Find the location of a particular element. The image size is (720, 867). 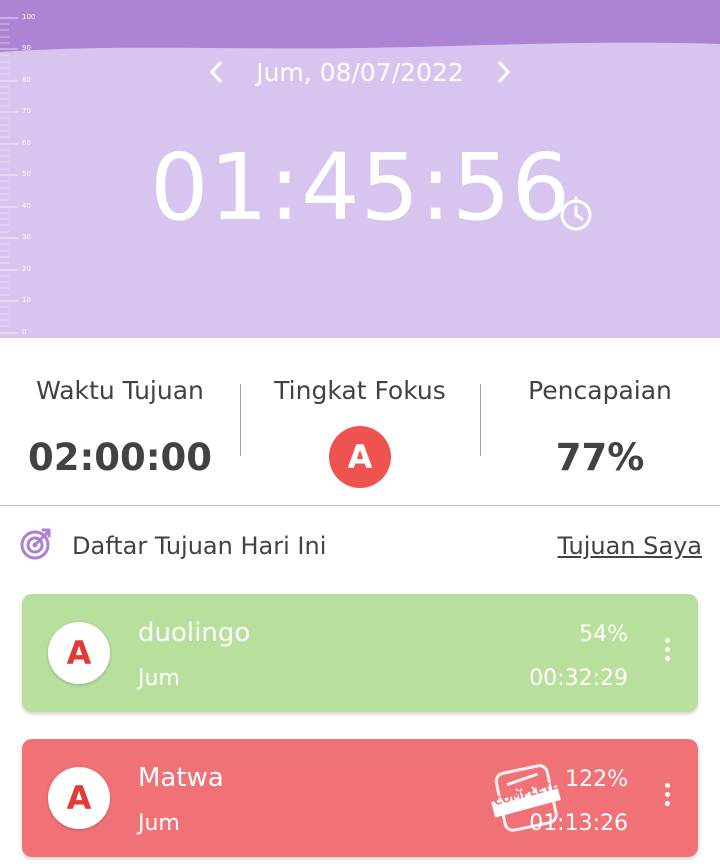

ruler-label: 20 is located at coordinates (26, 269).